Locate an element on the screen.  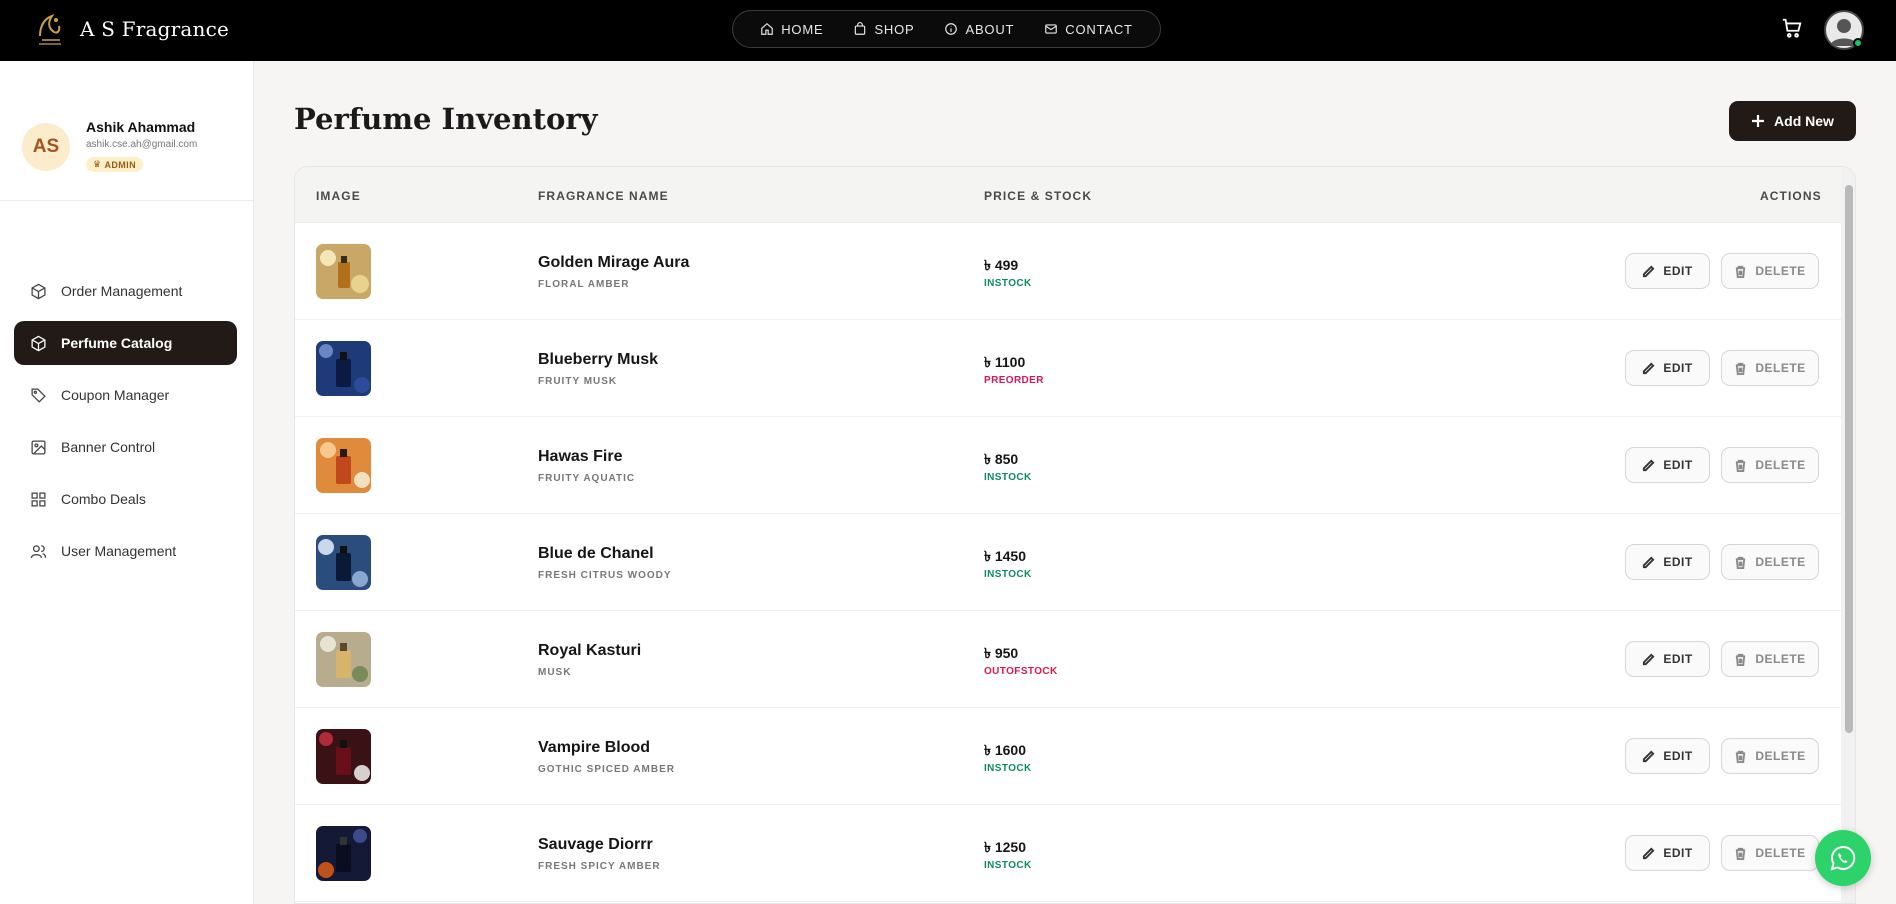
stock-status: PREORDER is located at coordinates (1014, 380).